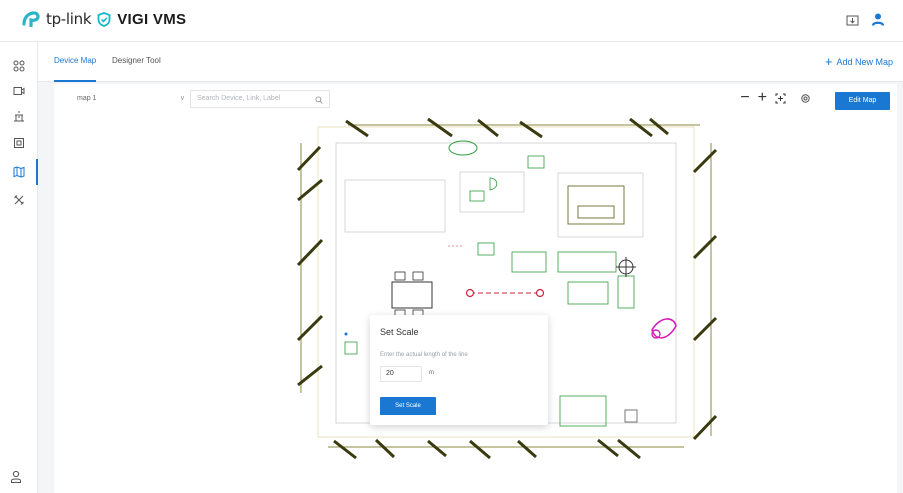 The image size is (903, 493). I want to click on sidebar-item-alarms, so click(19, 116).